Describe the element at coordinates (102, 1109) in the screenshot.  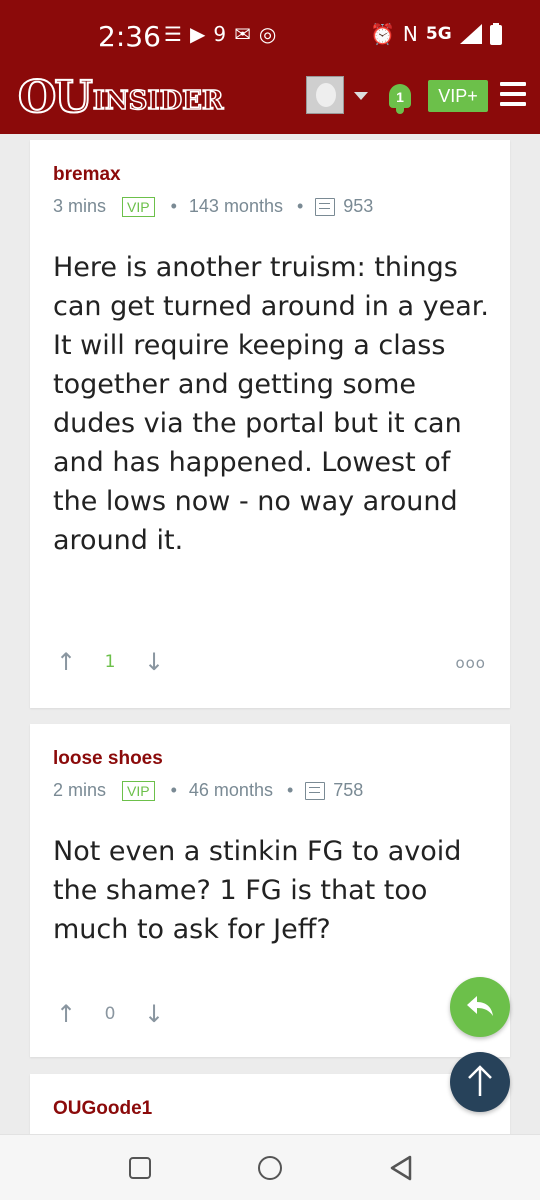
I see `post-author: OUGoode1` at that location.